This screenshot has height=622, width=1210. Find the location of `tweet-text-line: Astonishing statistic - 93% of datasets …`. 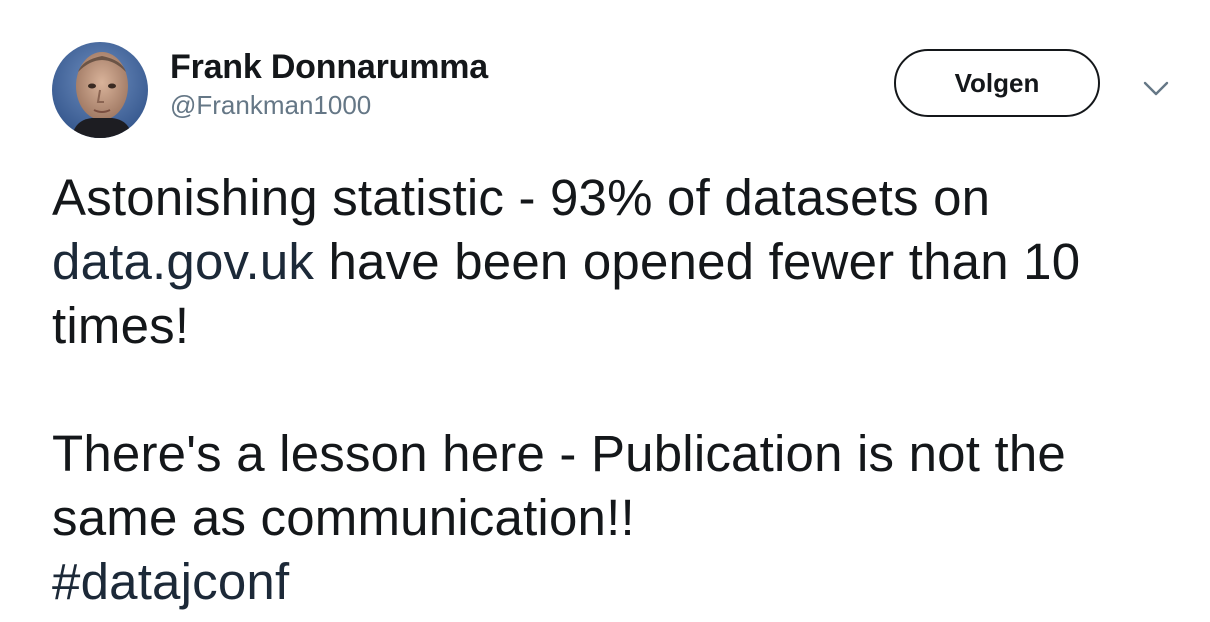

tweet-text-line: Astonishing statistic - 93% of datasets … is located at coordinates (521, 197).